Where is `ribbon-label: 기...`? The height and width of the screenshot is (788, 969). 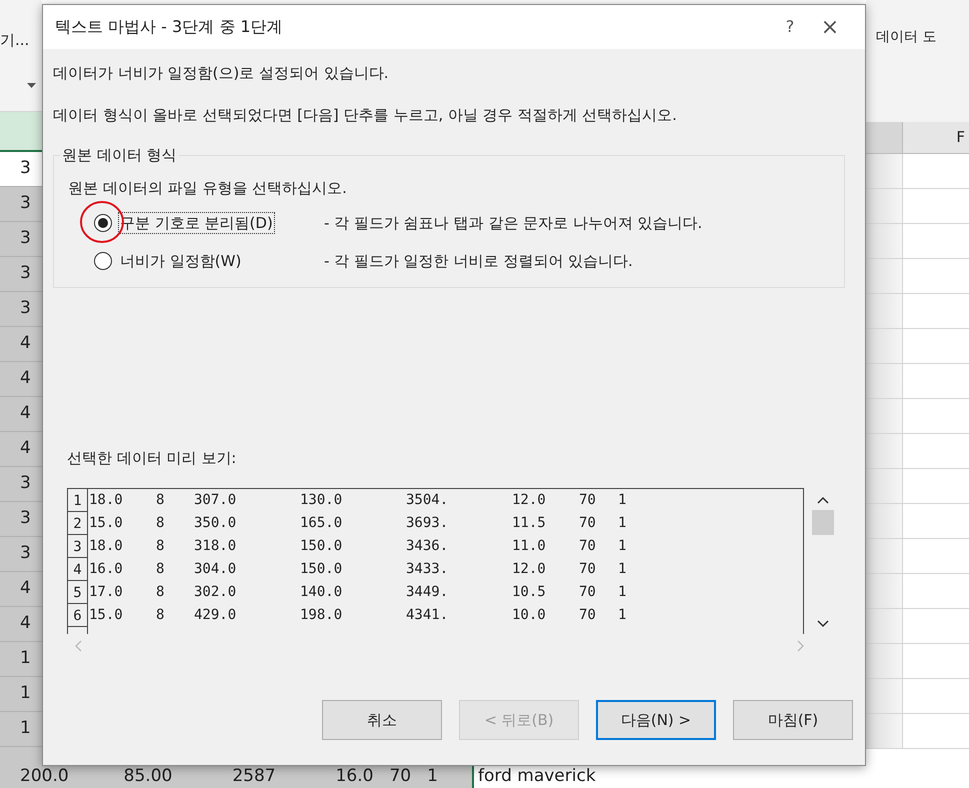
ribbon-label: 기... is located at coordinates (15, 40).